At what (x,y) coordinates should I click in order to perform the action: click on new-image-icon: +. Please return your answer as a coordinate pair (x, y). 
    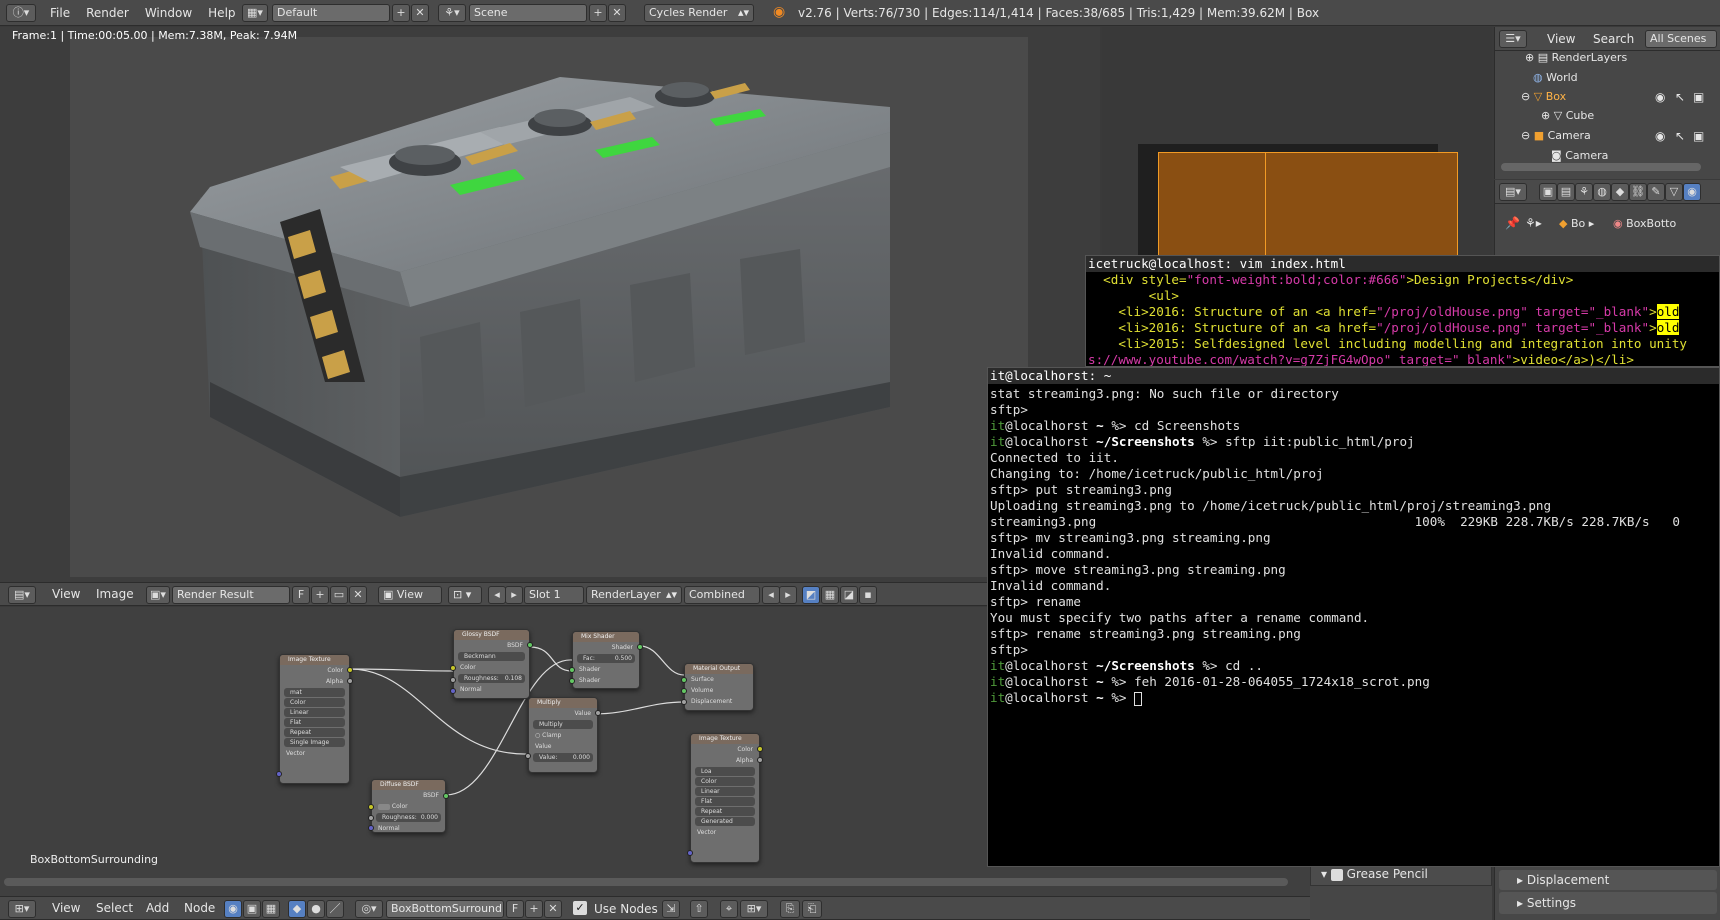
    Looking at the image, I should click on (320, 595).